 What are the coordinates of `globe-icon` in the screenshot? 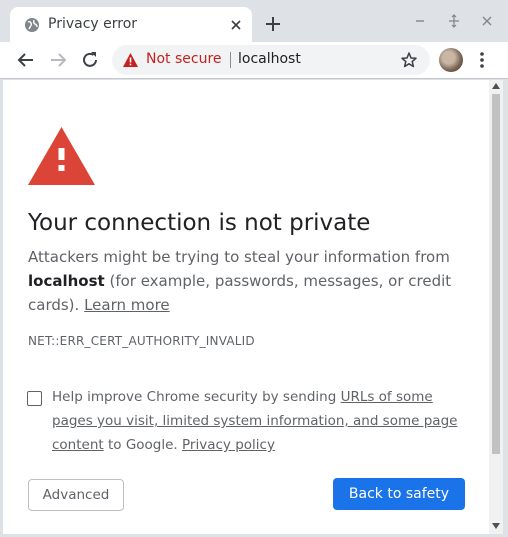 It's located at (32, 25).